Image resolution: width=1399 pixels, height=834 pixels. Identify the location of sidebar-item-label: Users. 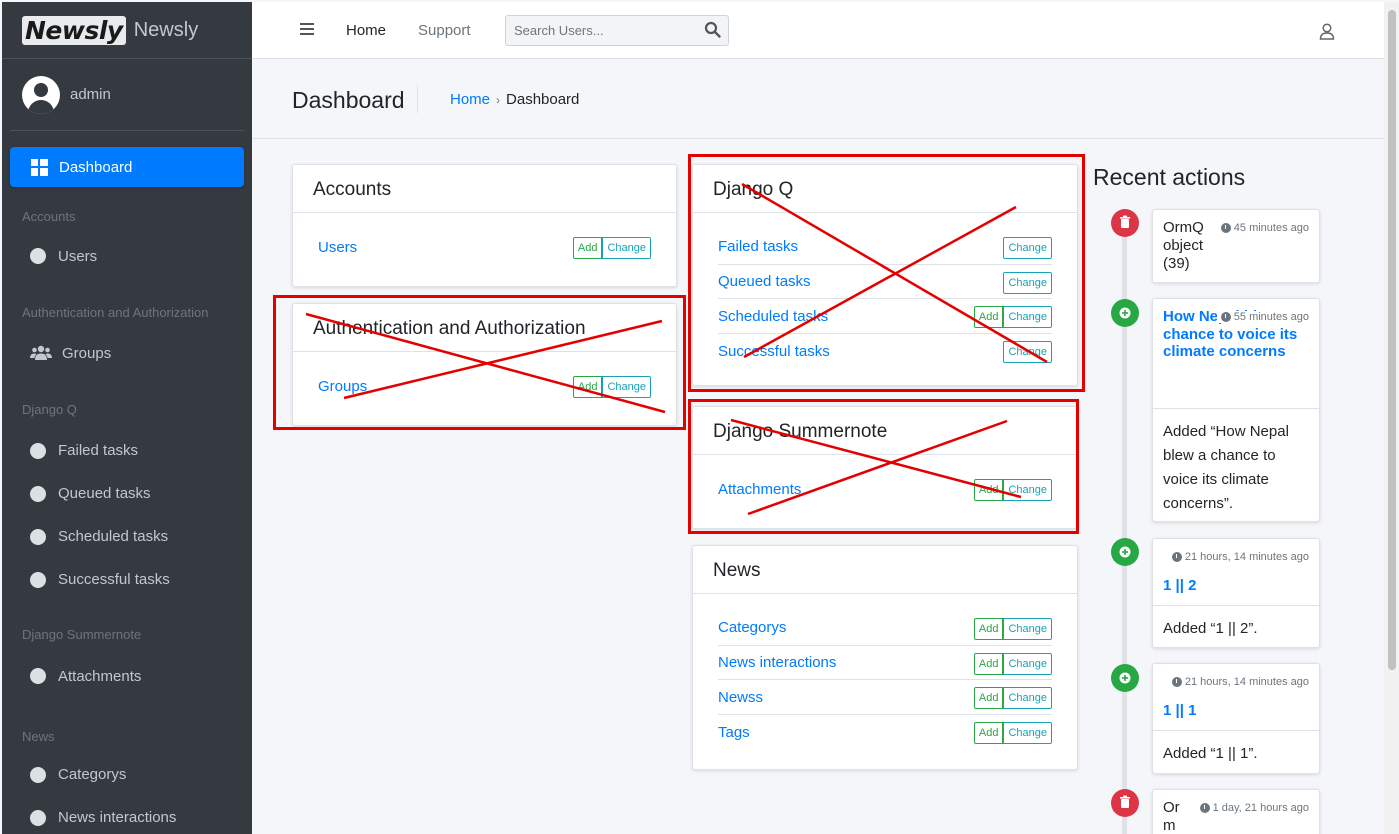
(78, 256).